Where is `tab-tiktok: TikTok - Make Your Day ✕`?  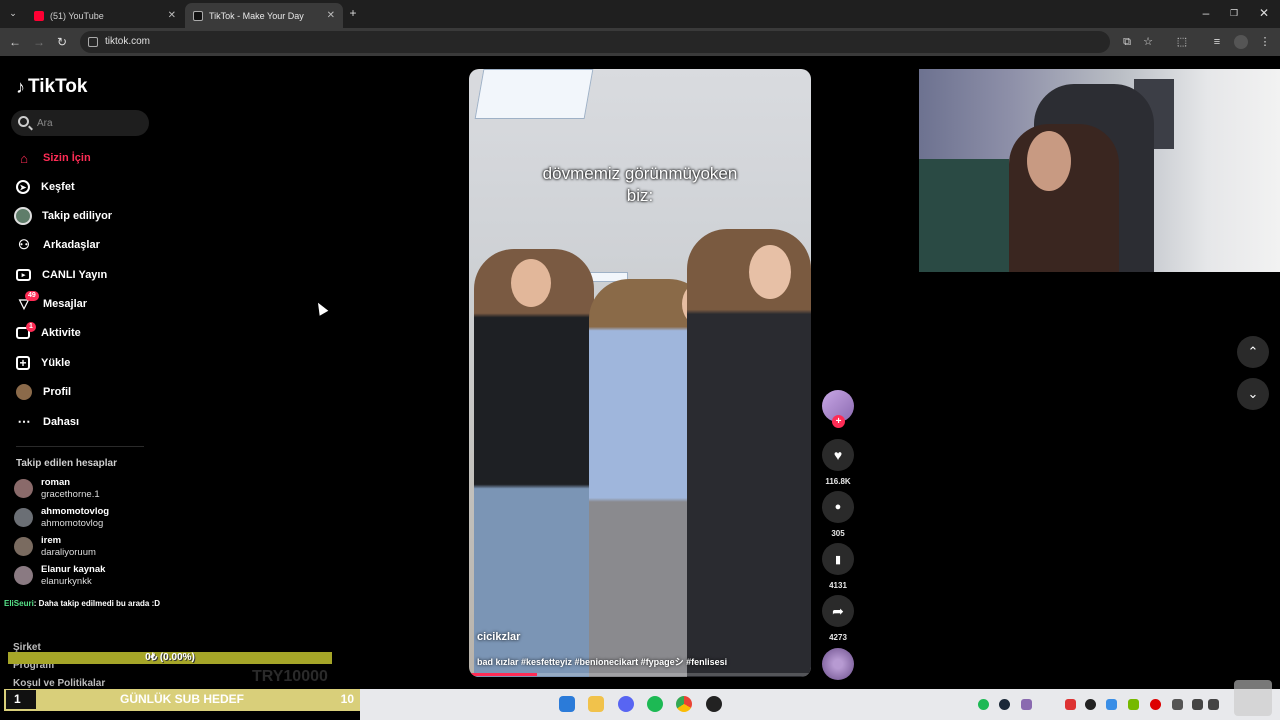
tab-tiktok: TikTok - Make Your Day ✕ is located at coordinates (264, 15).